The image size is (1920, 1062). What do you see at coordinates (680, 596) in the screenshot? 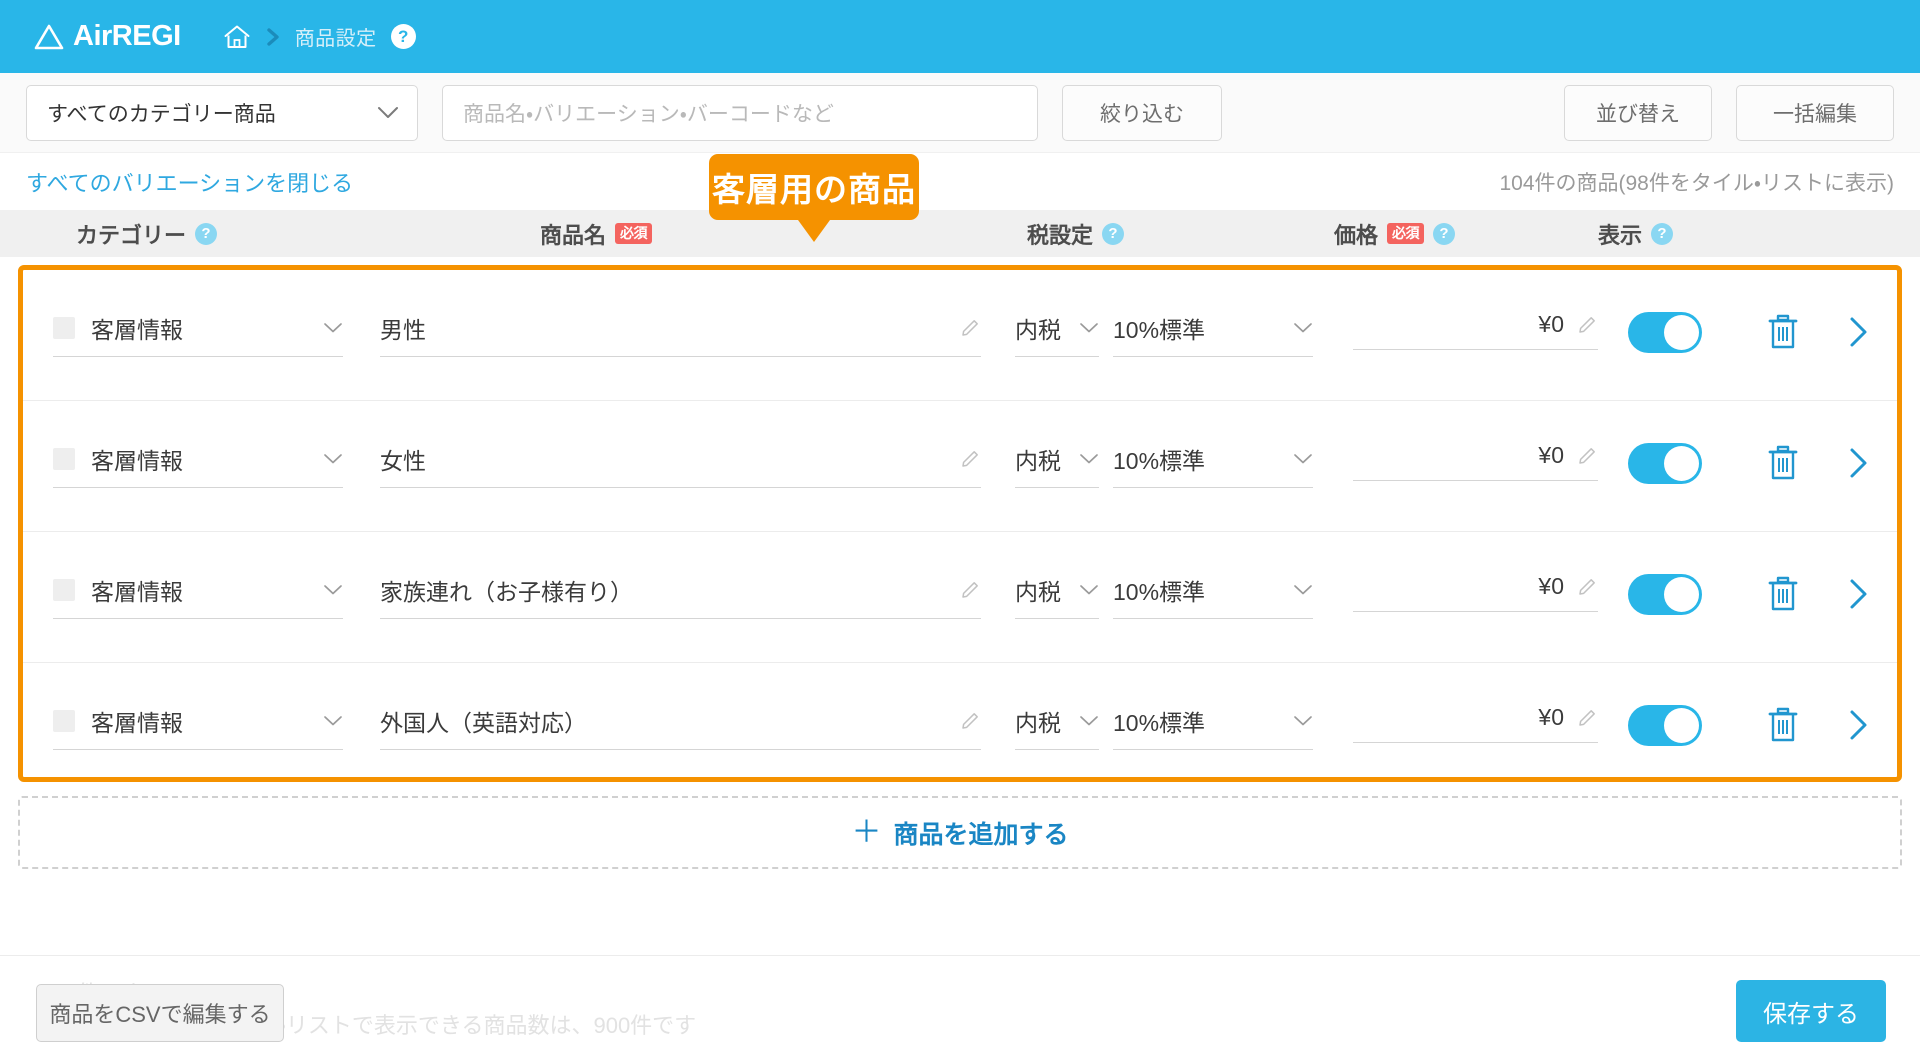
I see `row-name-input: 家族連れ（お子様有り）` at bounding box center [680, 596].